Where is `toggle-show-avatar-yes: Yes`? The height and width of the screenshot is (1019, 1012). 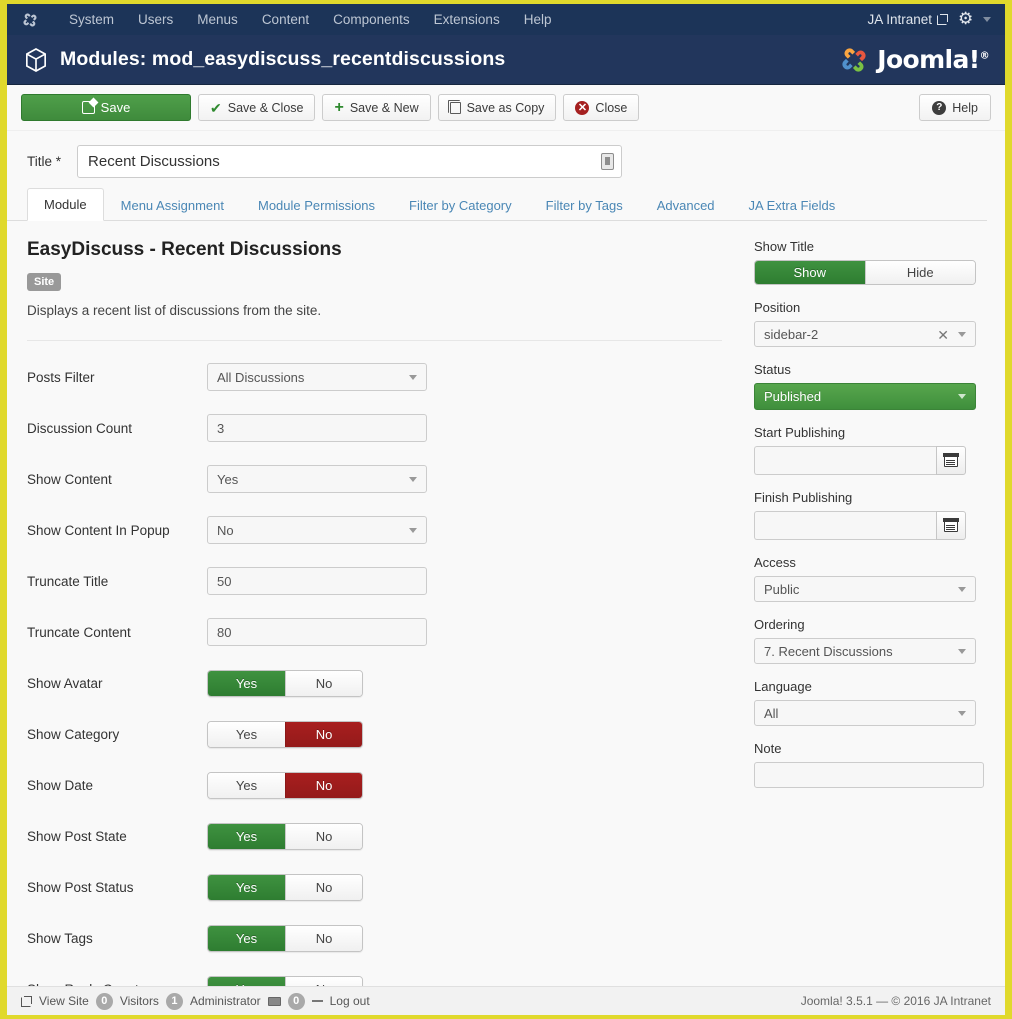 toggle-show-avatar-yes: Yes is located at coordinates (246, 683).